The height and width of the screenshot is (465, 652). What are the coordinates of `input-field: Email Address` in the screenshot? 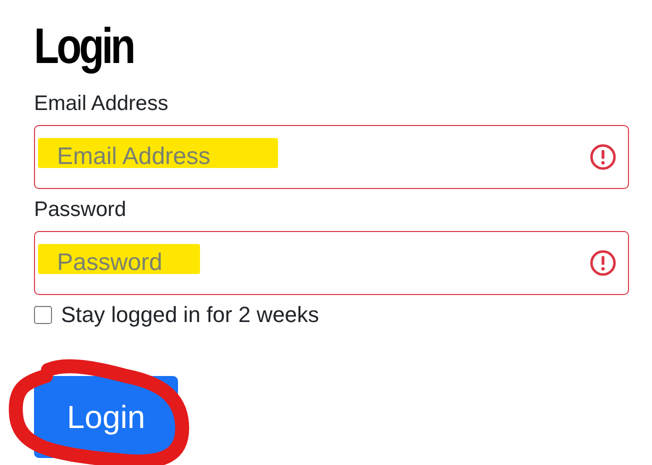 It's located at (331, 157).